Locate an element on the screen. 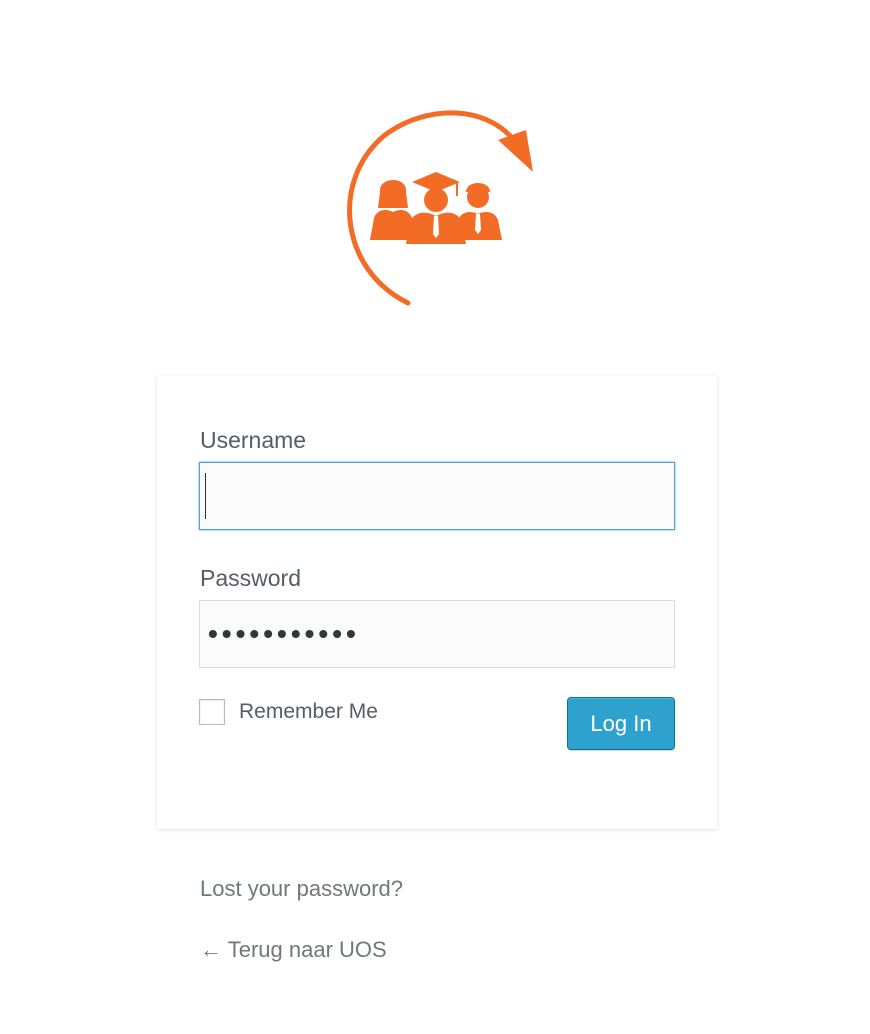 Image resolution: width=870 pixels, height=1034 pixels. graduates-arrow-icon is located at coordinates (440, 208).